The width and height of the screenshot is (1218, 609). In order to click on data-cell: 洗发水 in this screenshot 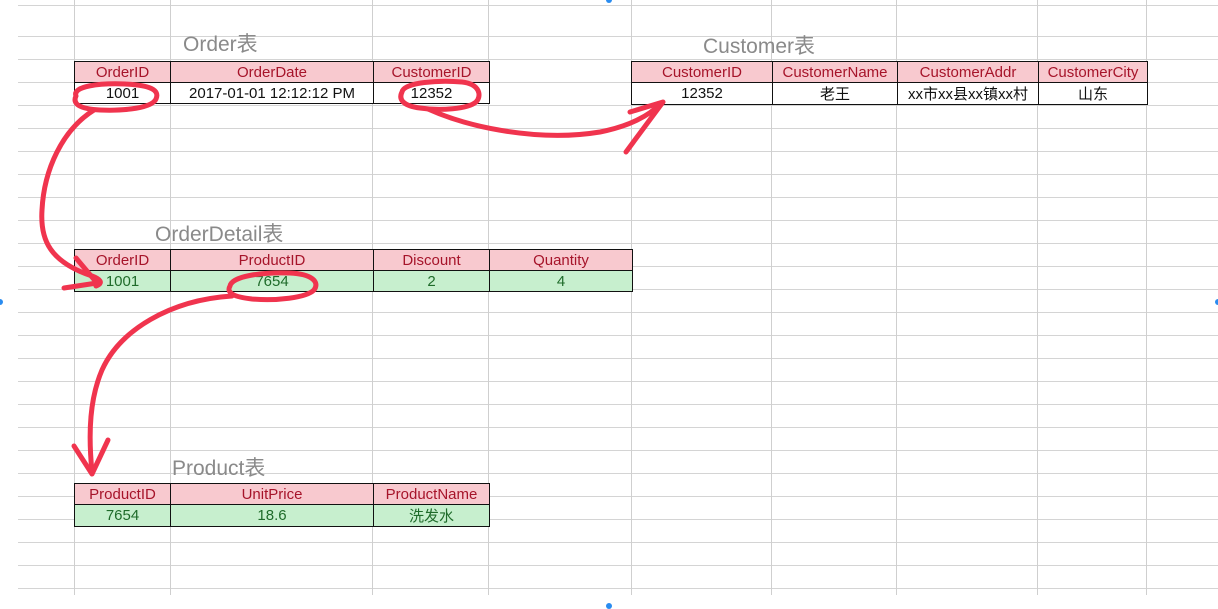, I will do `click(431, 515)`.